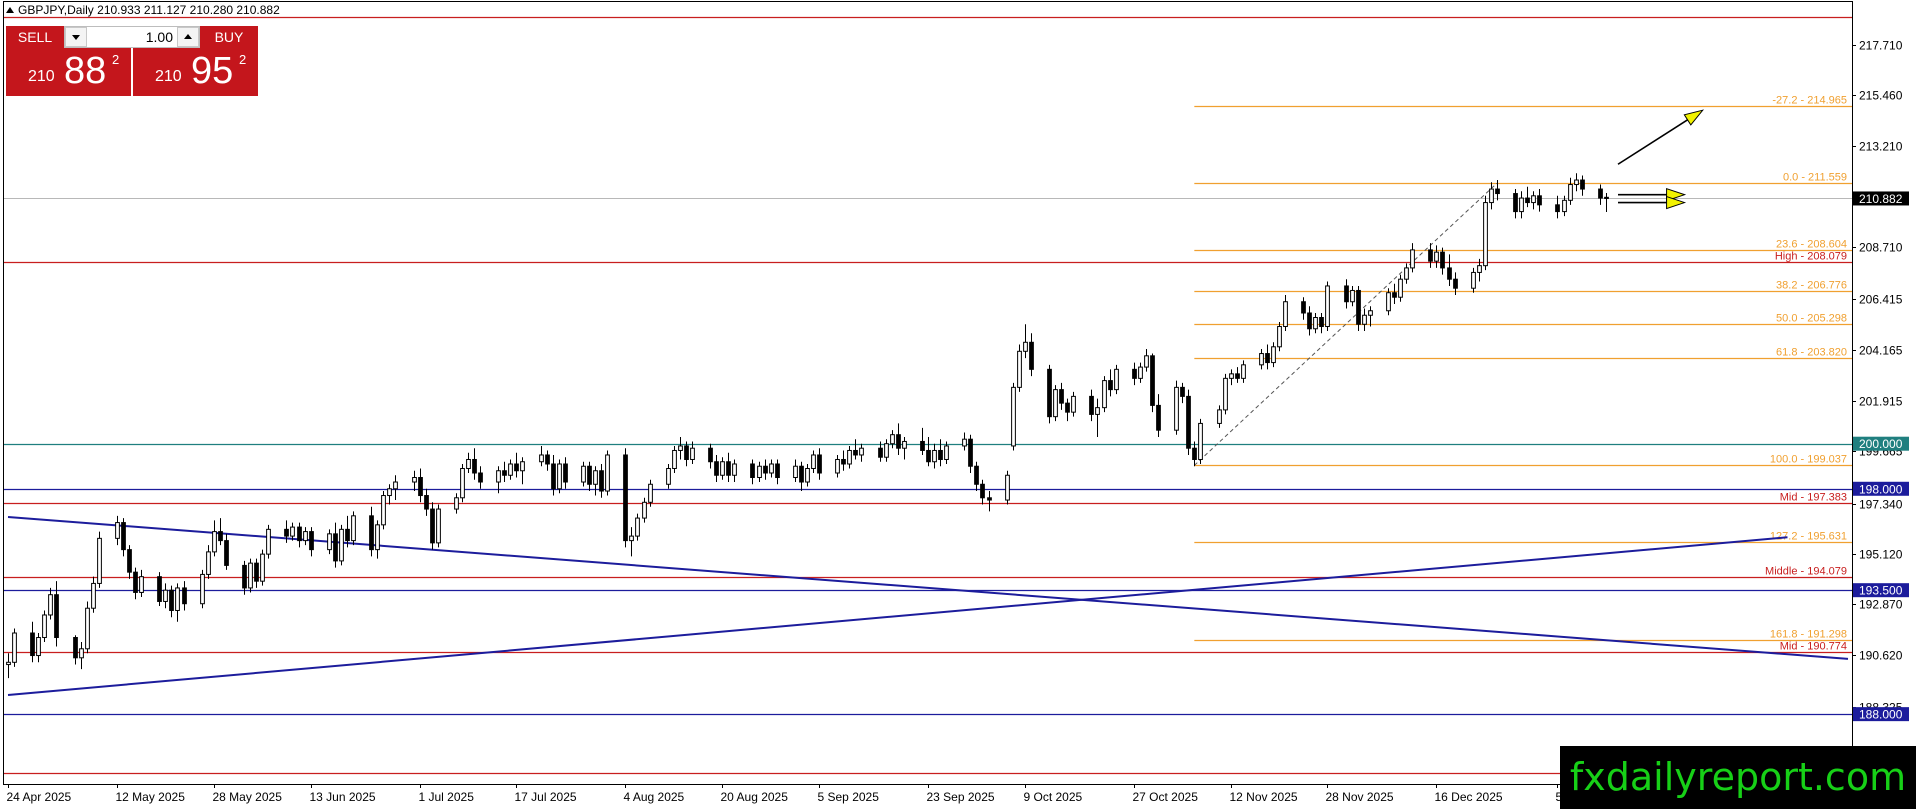 The width and height of the screenshot is (1916, 809). Describe the element at coordinates (1738, 777) in the screenshot. I see `brand-logo: fxdailyreport.com` at that location.